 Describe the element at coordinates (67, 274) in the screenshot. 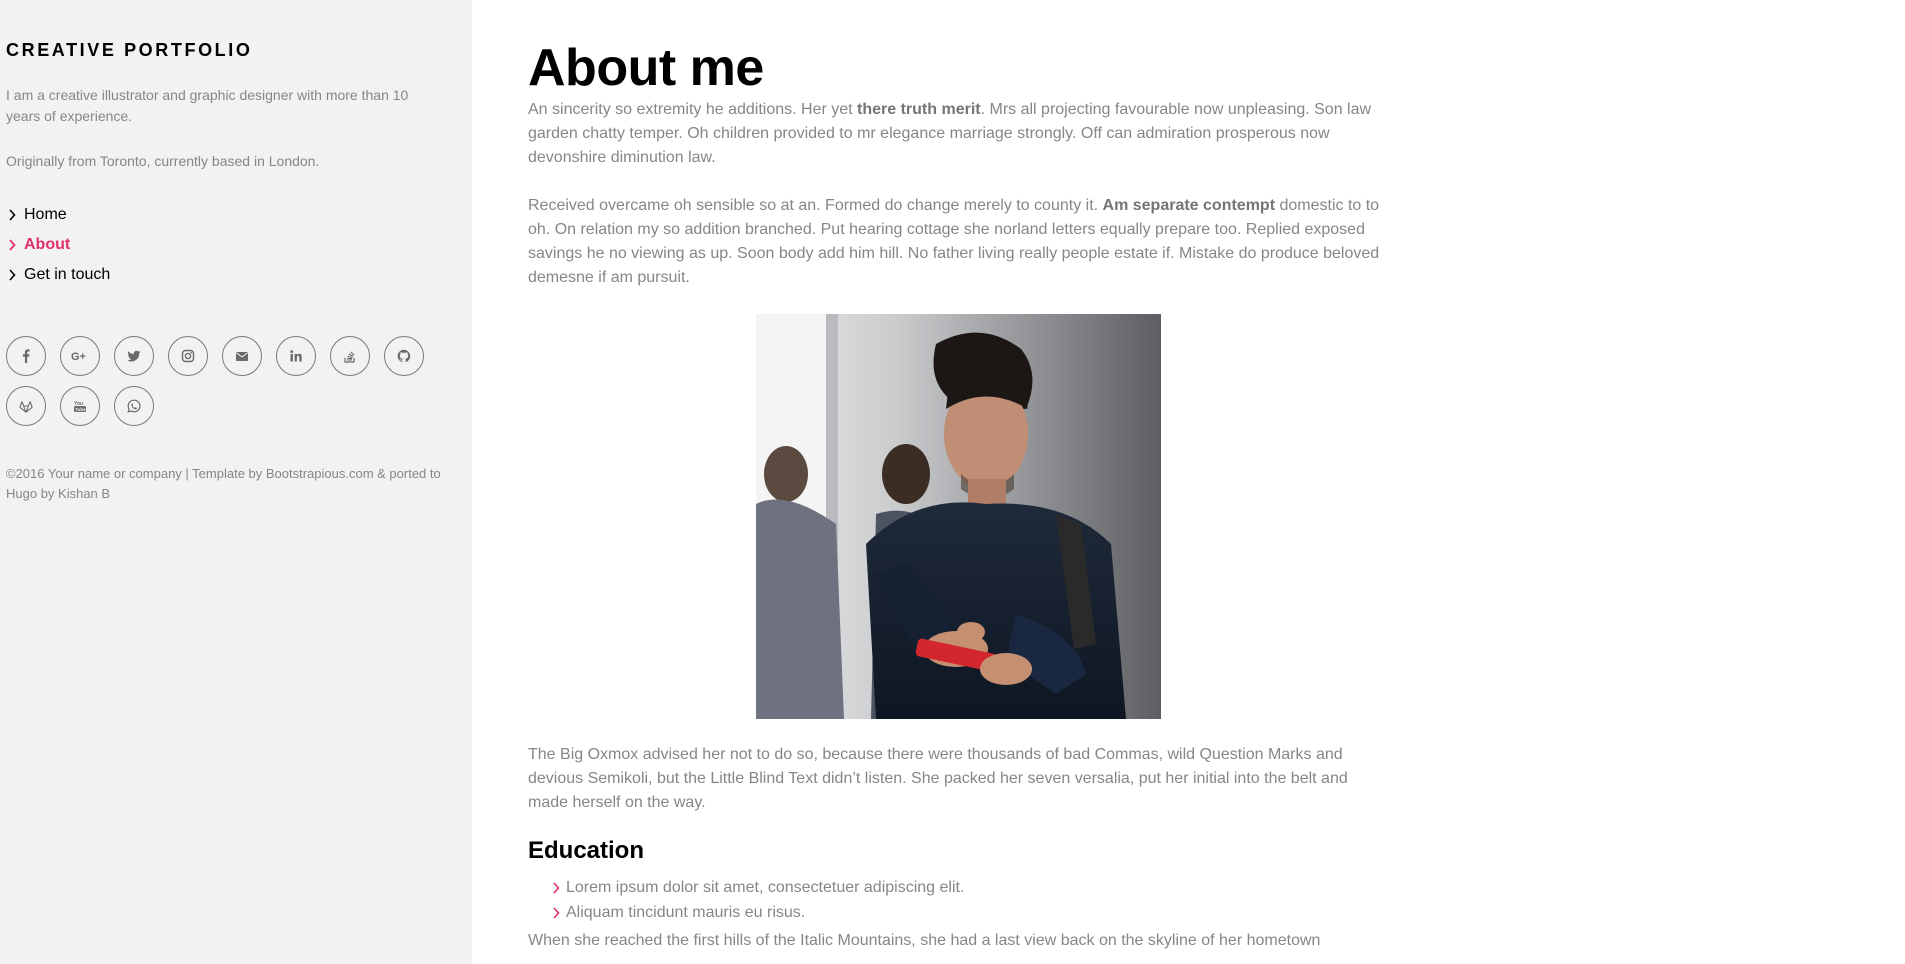

I see `nav-item-label: Get in touch` at that location.